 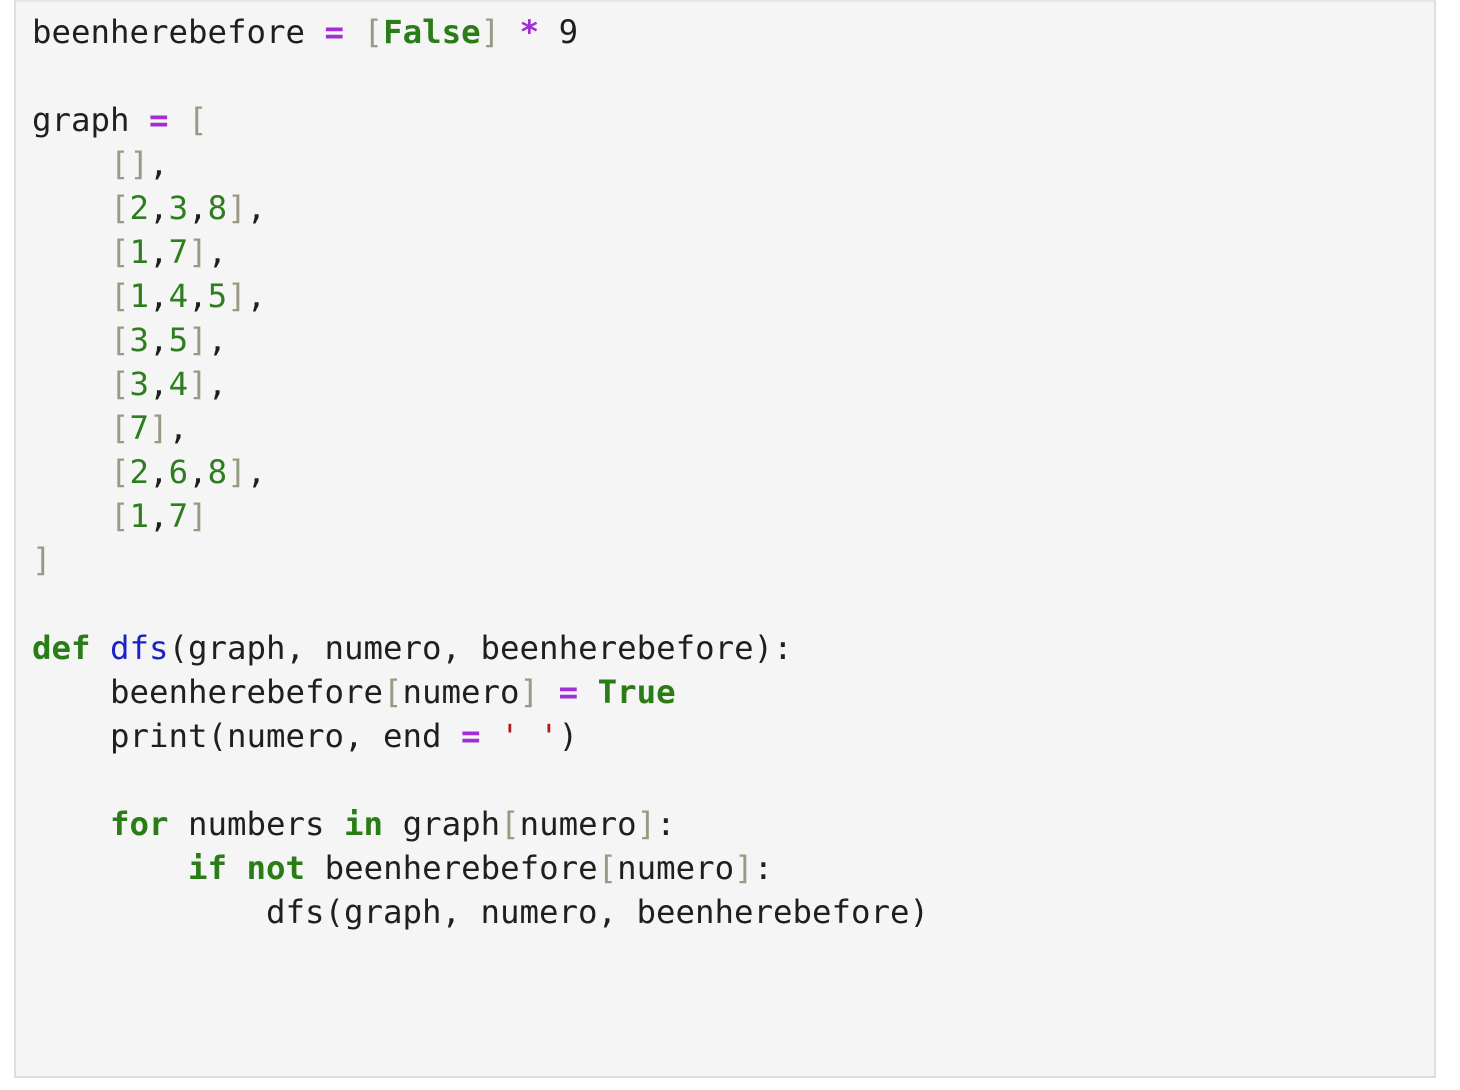 I want to click on code-line: [2,6,8],, so click(x=480, y=472).